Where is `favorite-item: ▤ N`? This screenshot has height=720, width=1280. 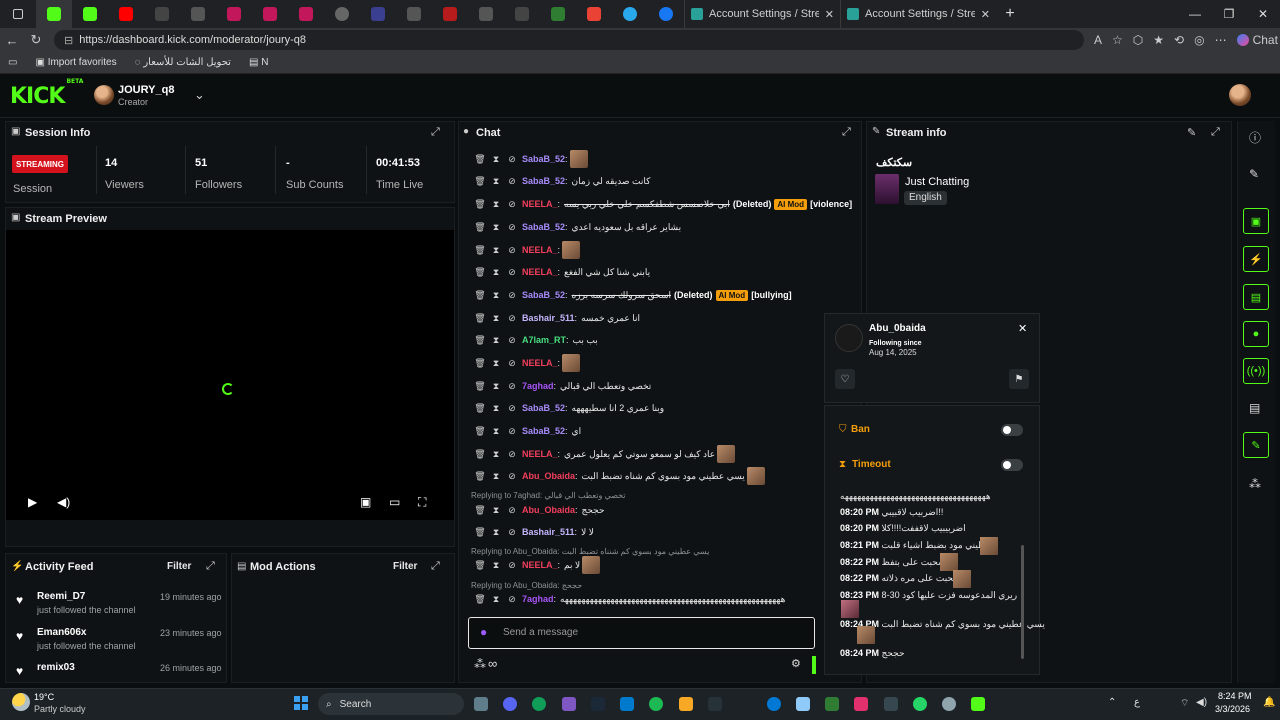
favorite-item: ▤ N is located at coordinates (258, 62).